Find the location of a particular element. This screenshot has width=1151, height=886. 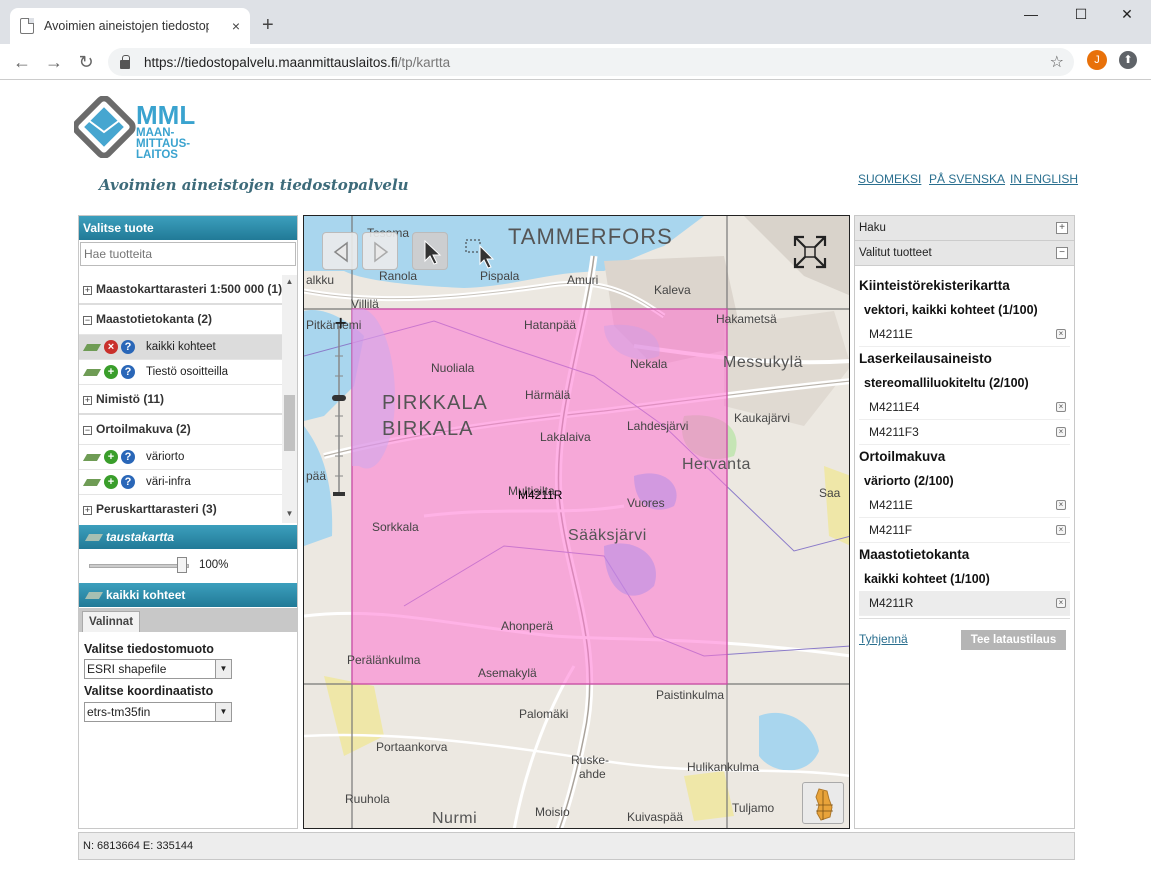

map-label-kaleva: Kaleva is located at coordinates (672, 290).